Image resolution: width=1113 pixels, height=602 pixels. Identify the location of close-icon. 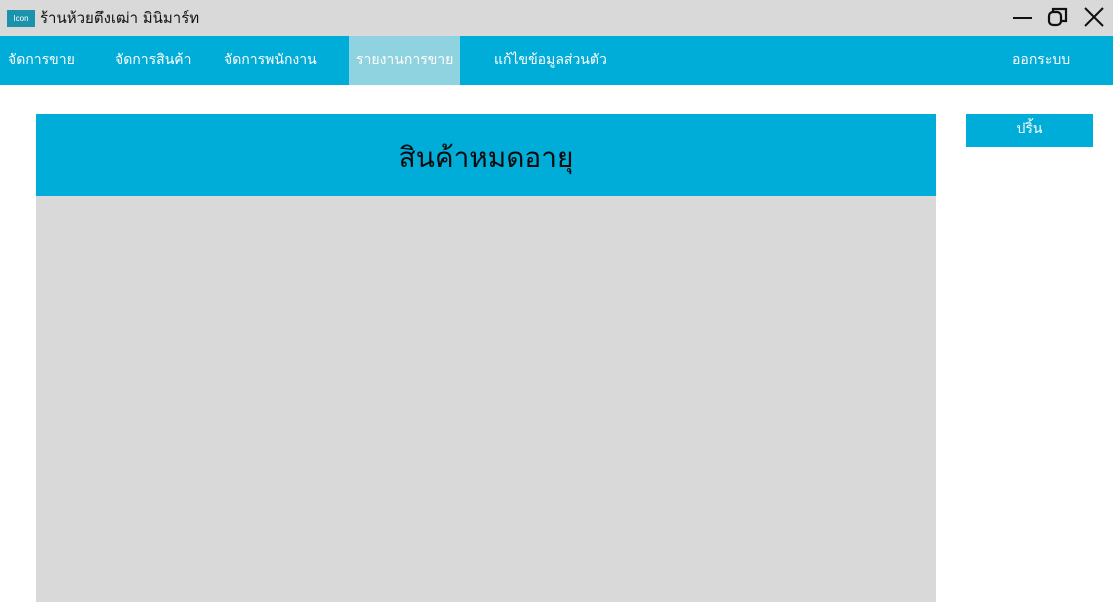
(1094, 17).